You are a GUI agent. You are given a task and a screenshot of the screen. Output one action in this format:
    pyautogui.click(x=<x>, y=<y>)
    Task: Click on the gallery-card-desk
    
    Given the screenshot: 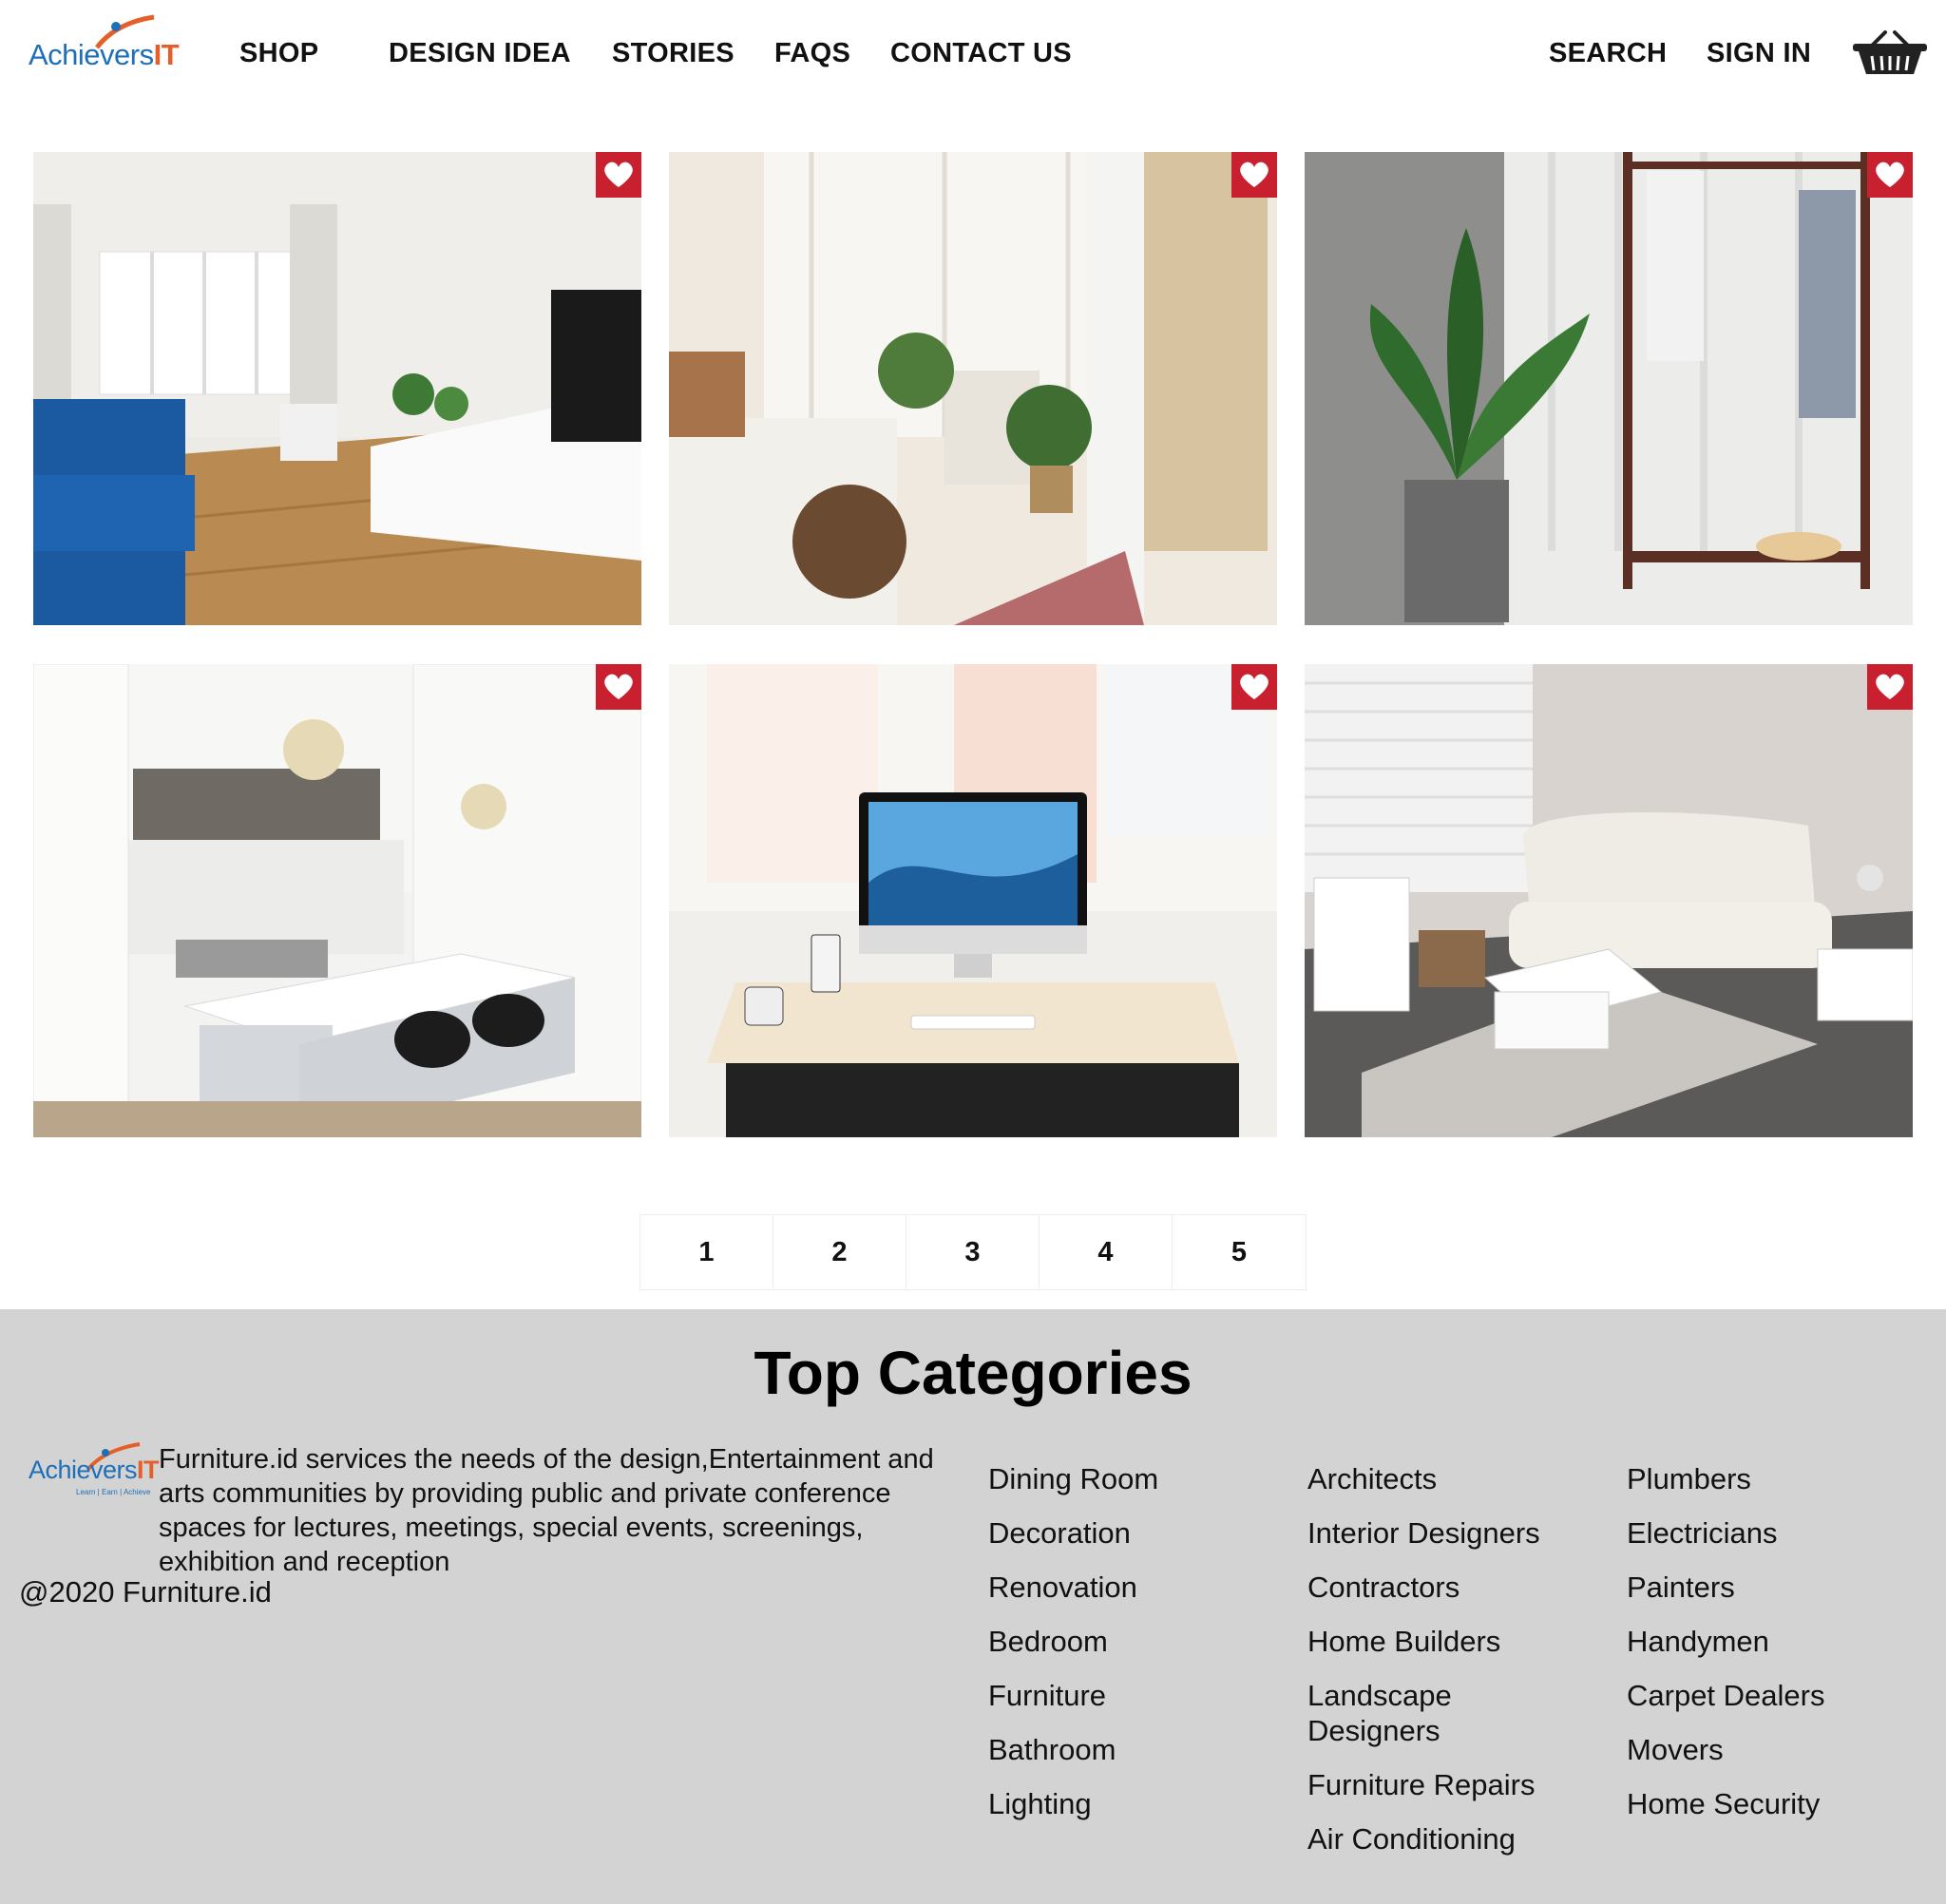 What is the action you would take?
    pyautogui.click(x=973, y=900)
    